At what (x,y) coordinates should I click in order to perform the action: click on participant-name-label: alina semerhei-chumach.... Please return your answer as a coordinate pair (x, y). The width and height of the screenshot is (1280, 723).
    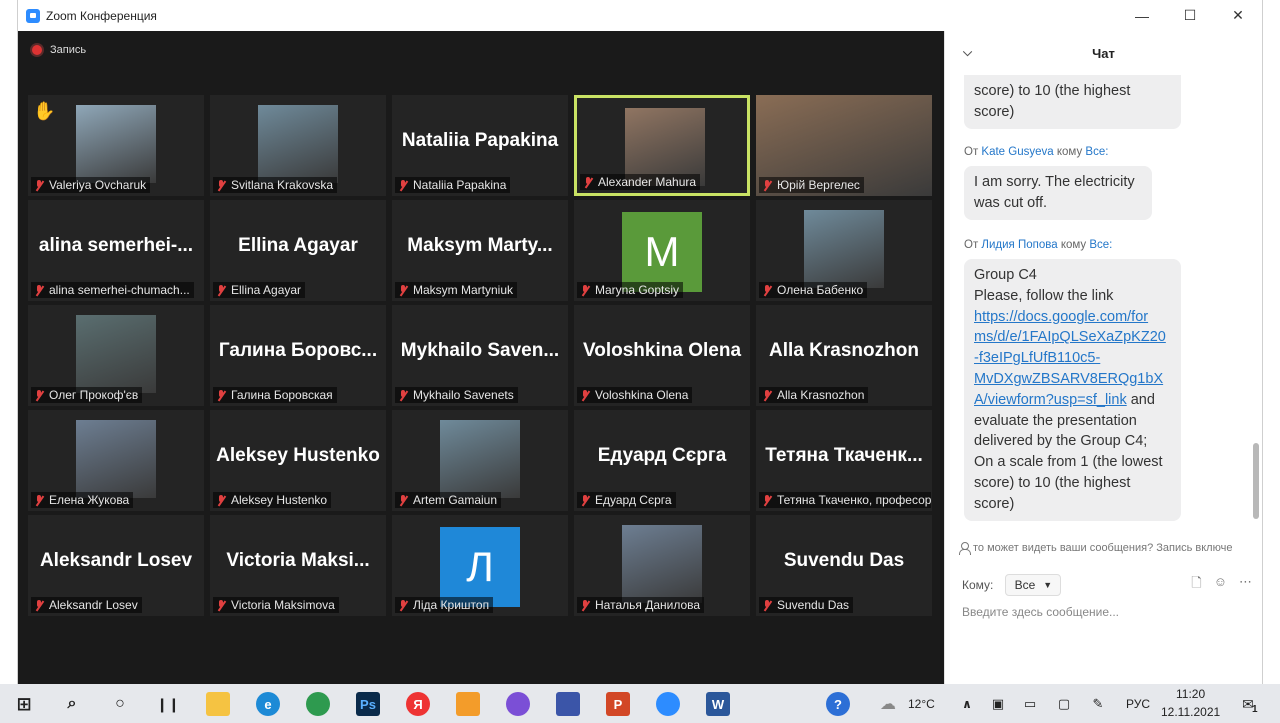
    Looking at the image, I should click on (112, 290).